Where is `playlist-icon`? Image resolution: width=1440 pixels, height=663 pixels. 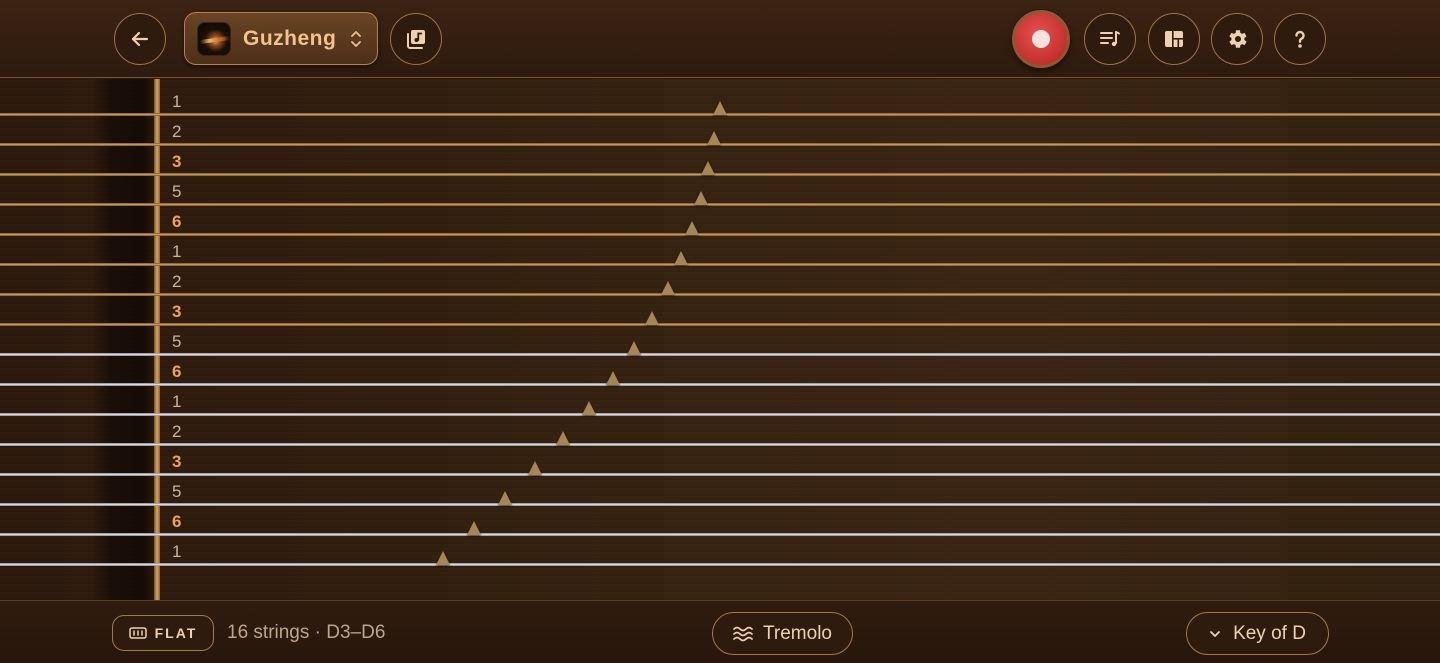 playlist-icon is located at coordinates (1110, 39).